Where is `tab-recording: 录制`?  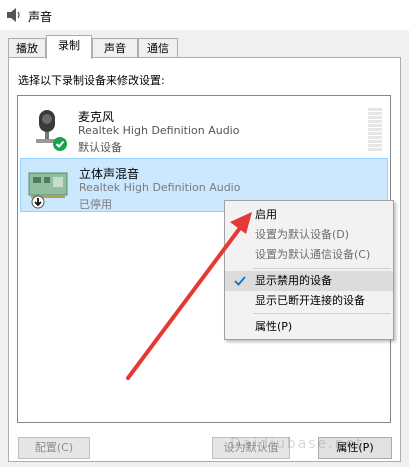
tab-recording: 录制 is located at coordinates (69, 47).